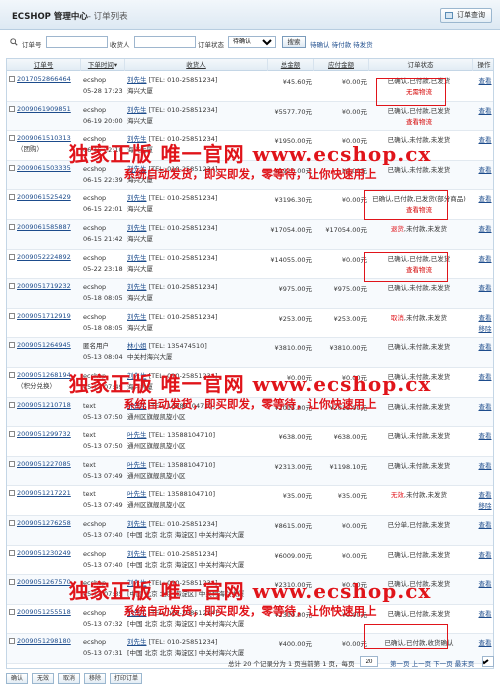 The width and height of the screenshot is (500, 688). What do you see at coordinates (44, 227) in the screenshot?
I see `order-sn-link: 2009061585887` at bounding box center [44, 227].